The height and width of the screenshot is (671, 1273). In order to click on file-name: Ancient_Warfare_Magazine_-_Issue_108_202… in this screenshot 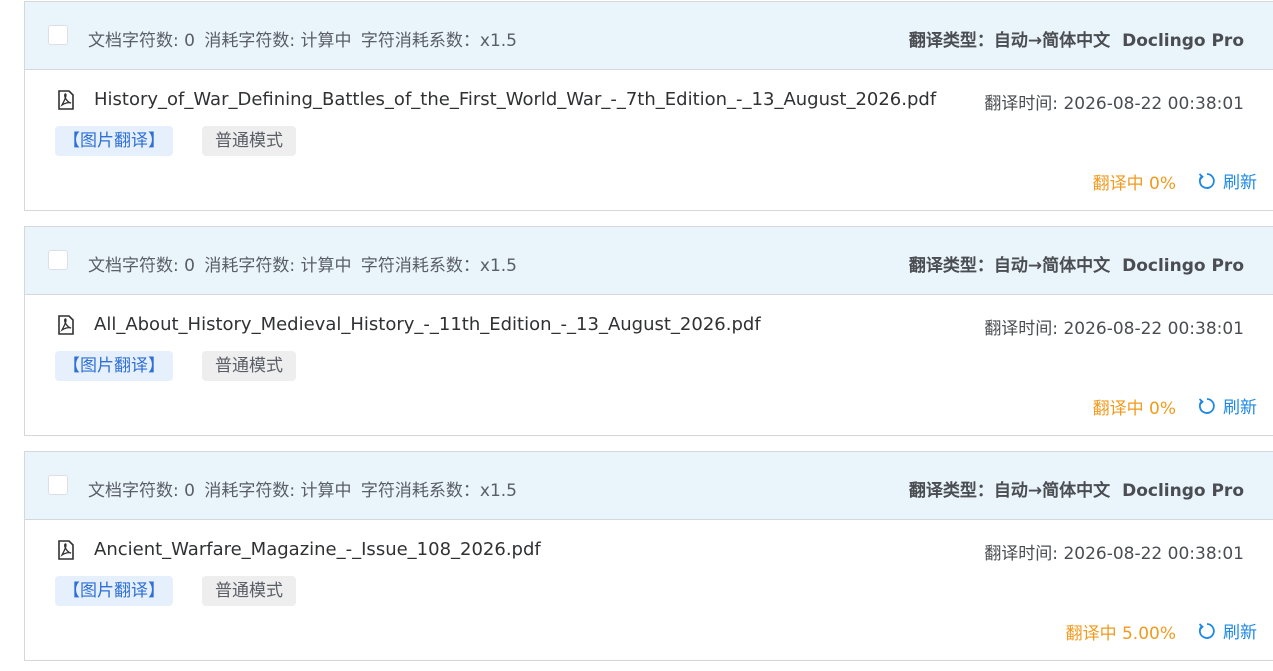, I will do `click(317, 549)`.